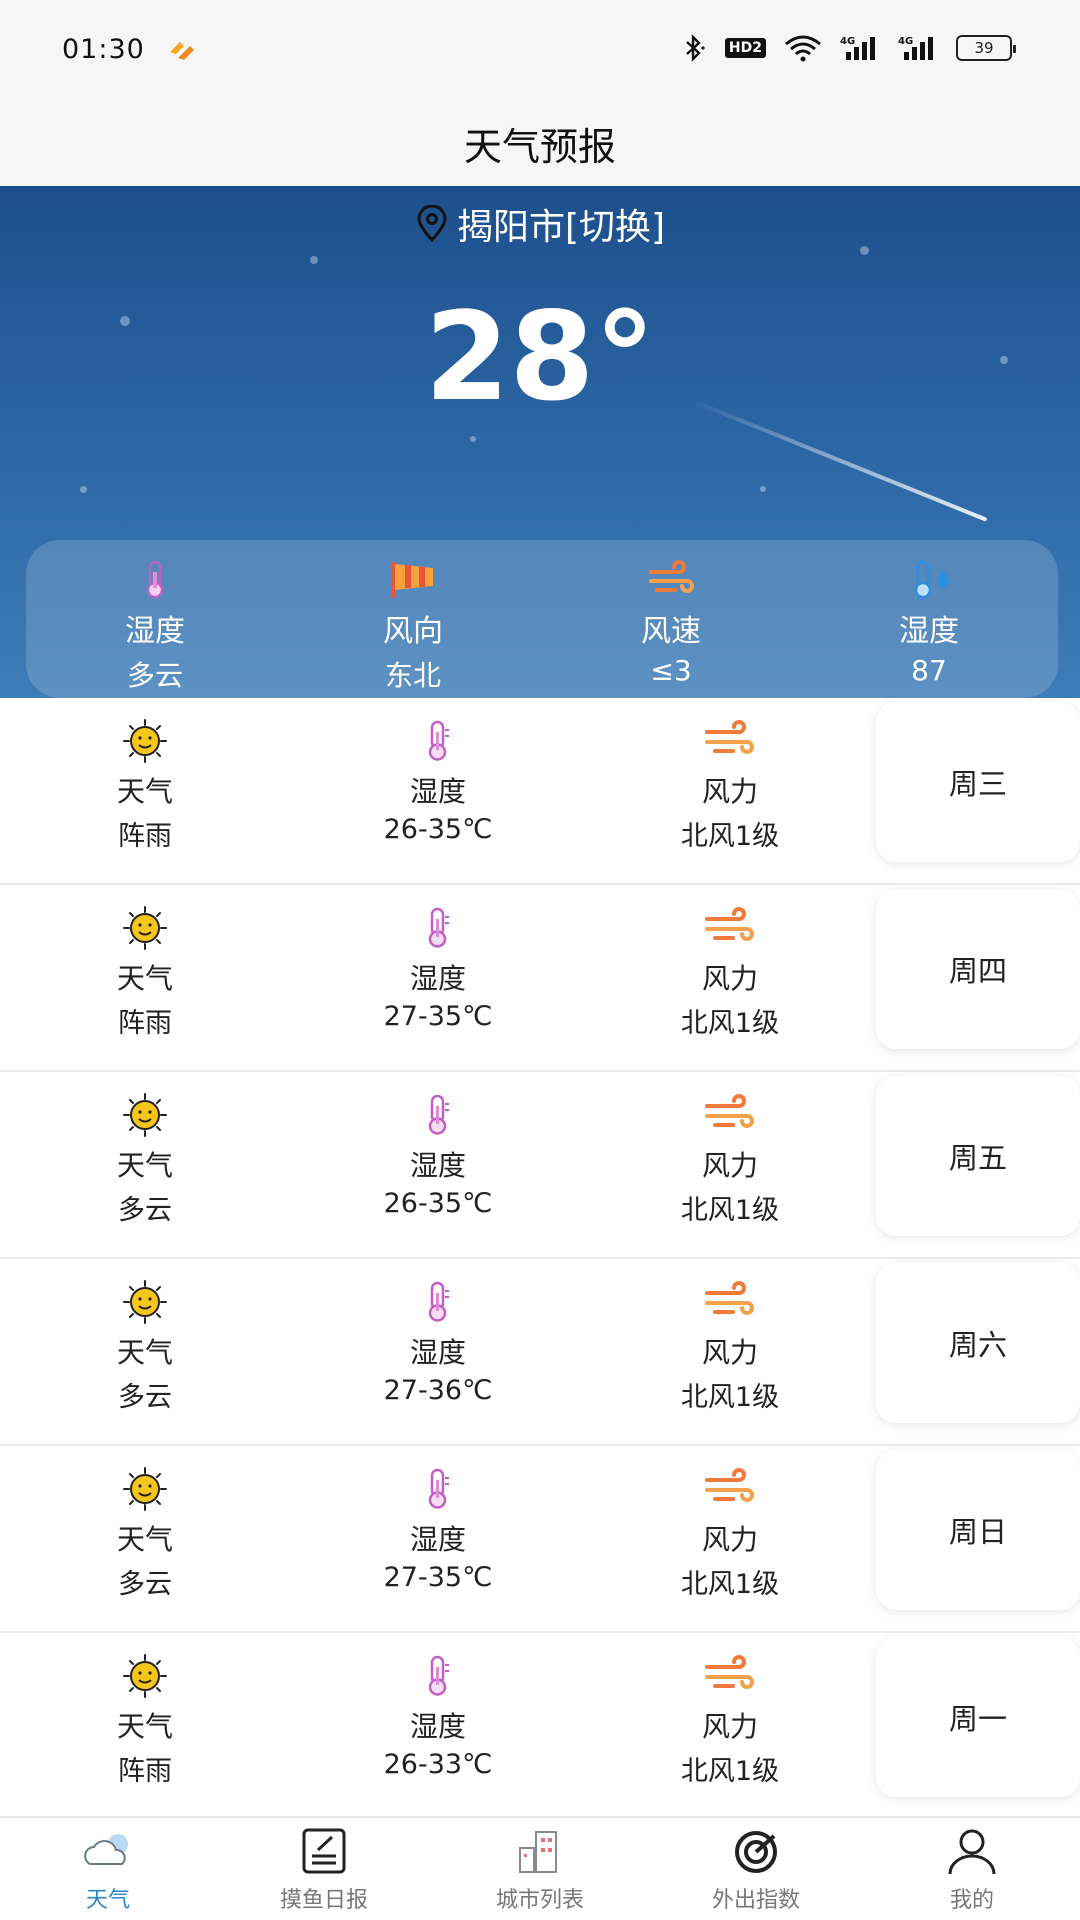  What do you see at coordinates (540, 1726) in the screenshot?
I see `forecast-row: 天气 阵雨 湿度 26-33℃ 风力 北风1级 周一` at bounding box center [540, 1726].